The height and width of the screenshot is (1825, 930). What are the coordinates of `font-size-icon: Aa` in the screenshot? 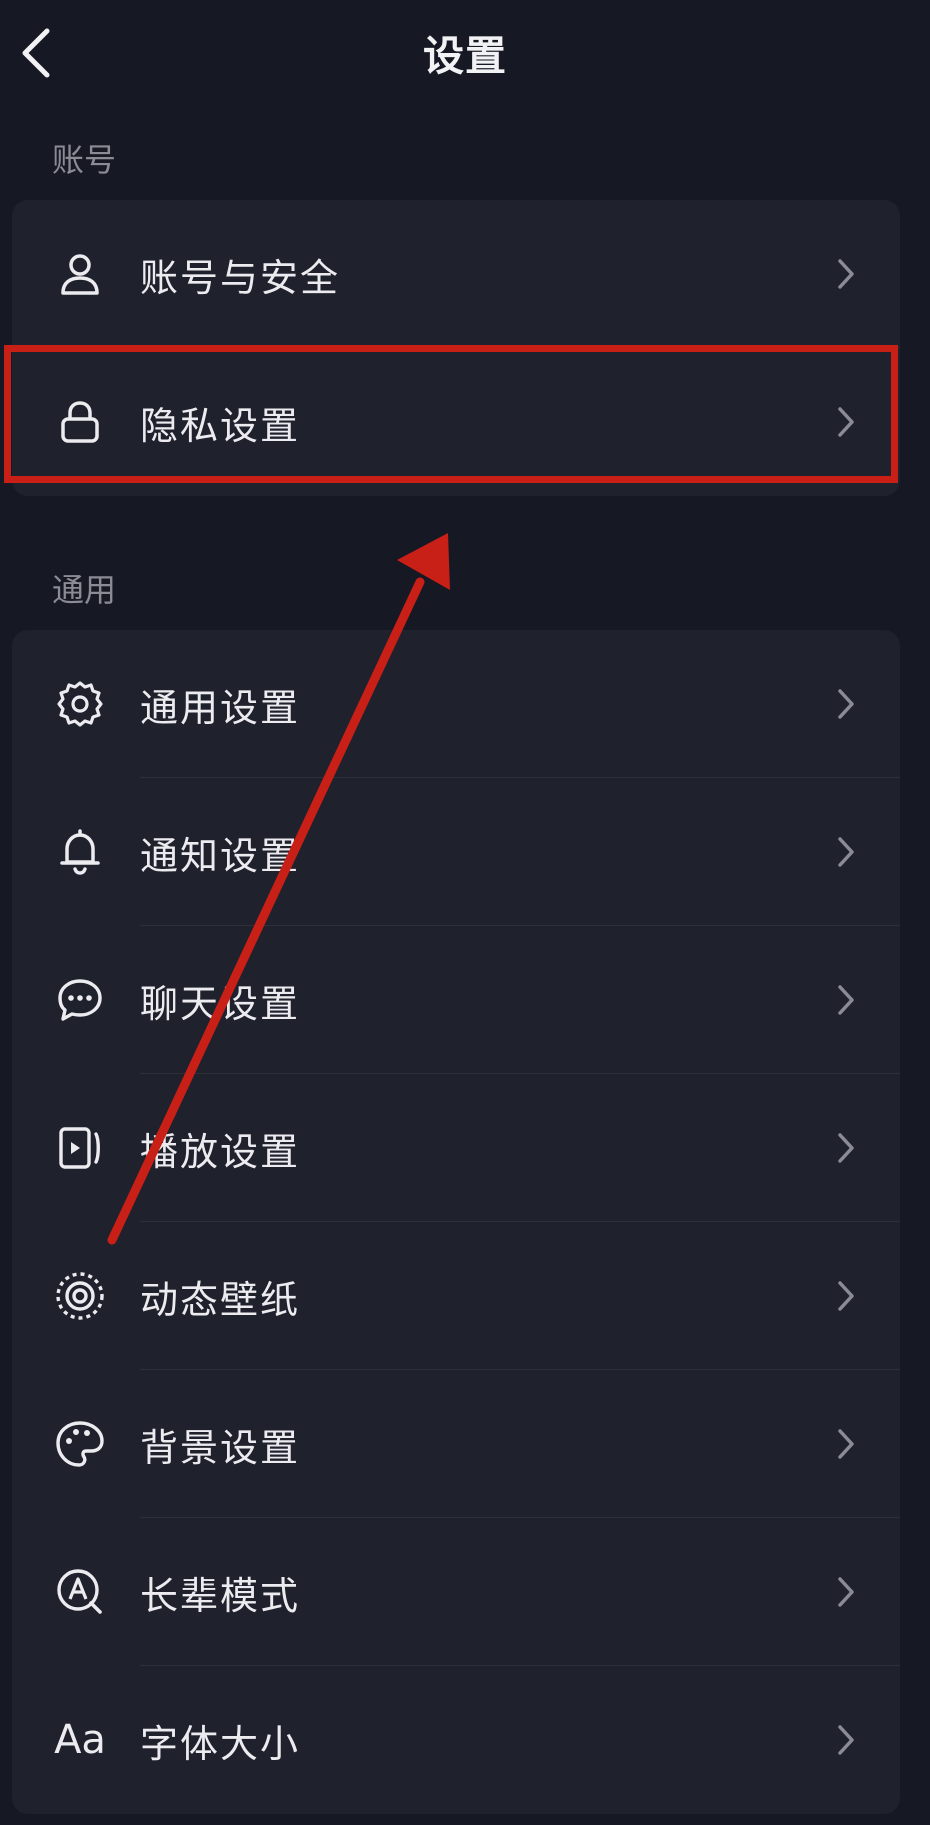 It's located at (80, 1740).